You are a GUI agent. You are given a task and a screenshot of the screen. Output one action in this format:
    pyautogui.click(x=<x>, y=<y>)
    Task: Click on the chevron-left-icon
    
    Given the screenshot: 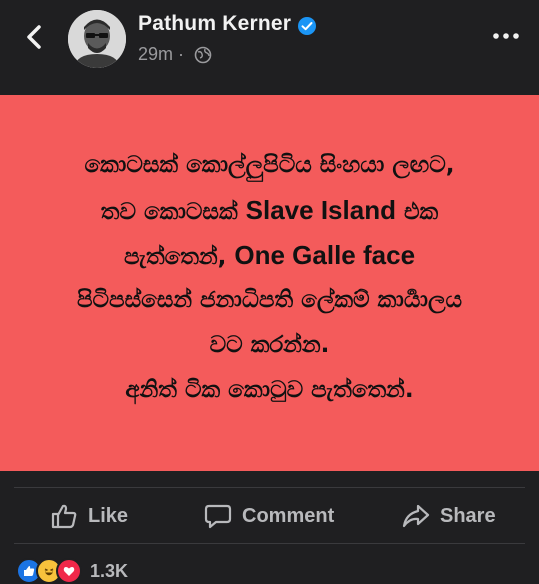 What is the action you would take?
    pyautogui.click(x=34, y=37)
    